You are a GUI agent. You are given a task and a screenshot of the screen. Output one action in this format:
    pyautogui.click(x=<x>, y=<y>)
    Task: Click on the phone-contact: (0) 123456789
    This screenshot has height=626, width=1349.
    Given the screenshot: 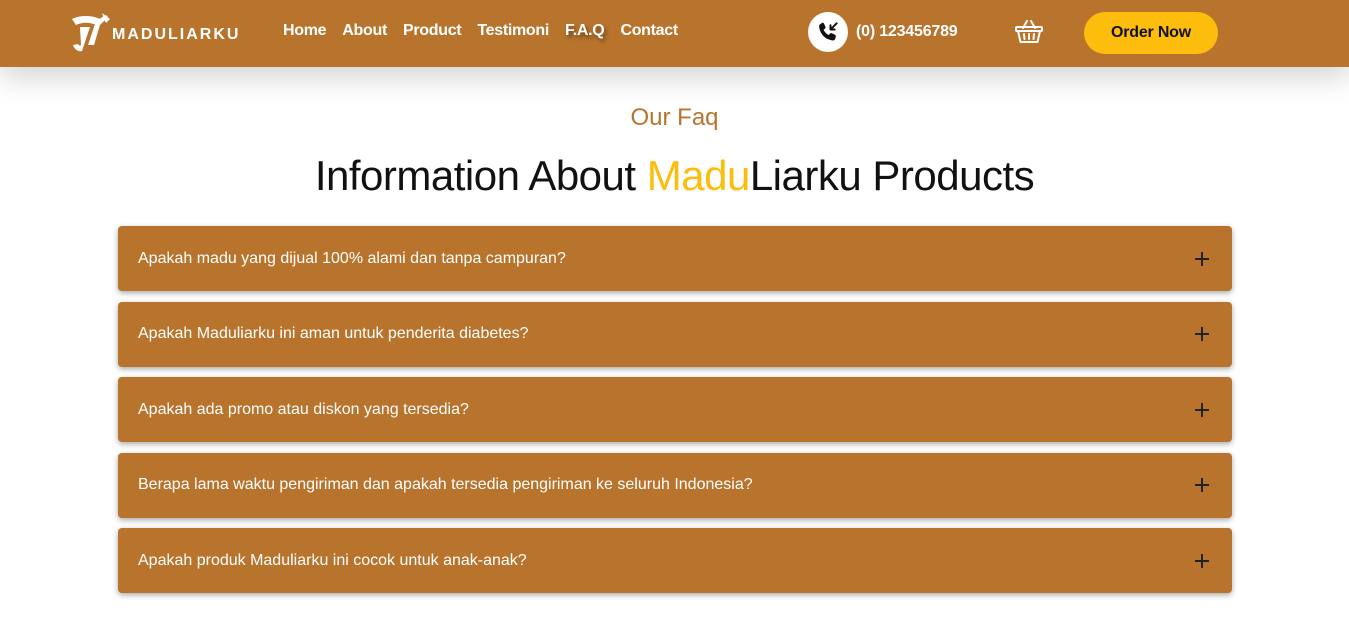 What is the action you would take?
    pyautogui.click(x=883, y=32)
    